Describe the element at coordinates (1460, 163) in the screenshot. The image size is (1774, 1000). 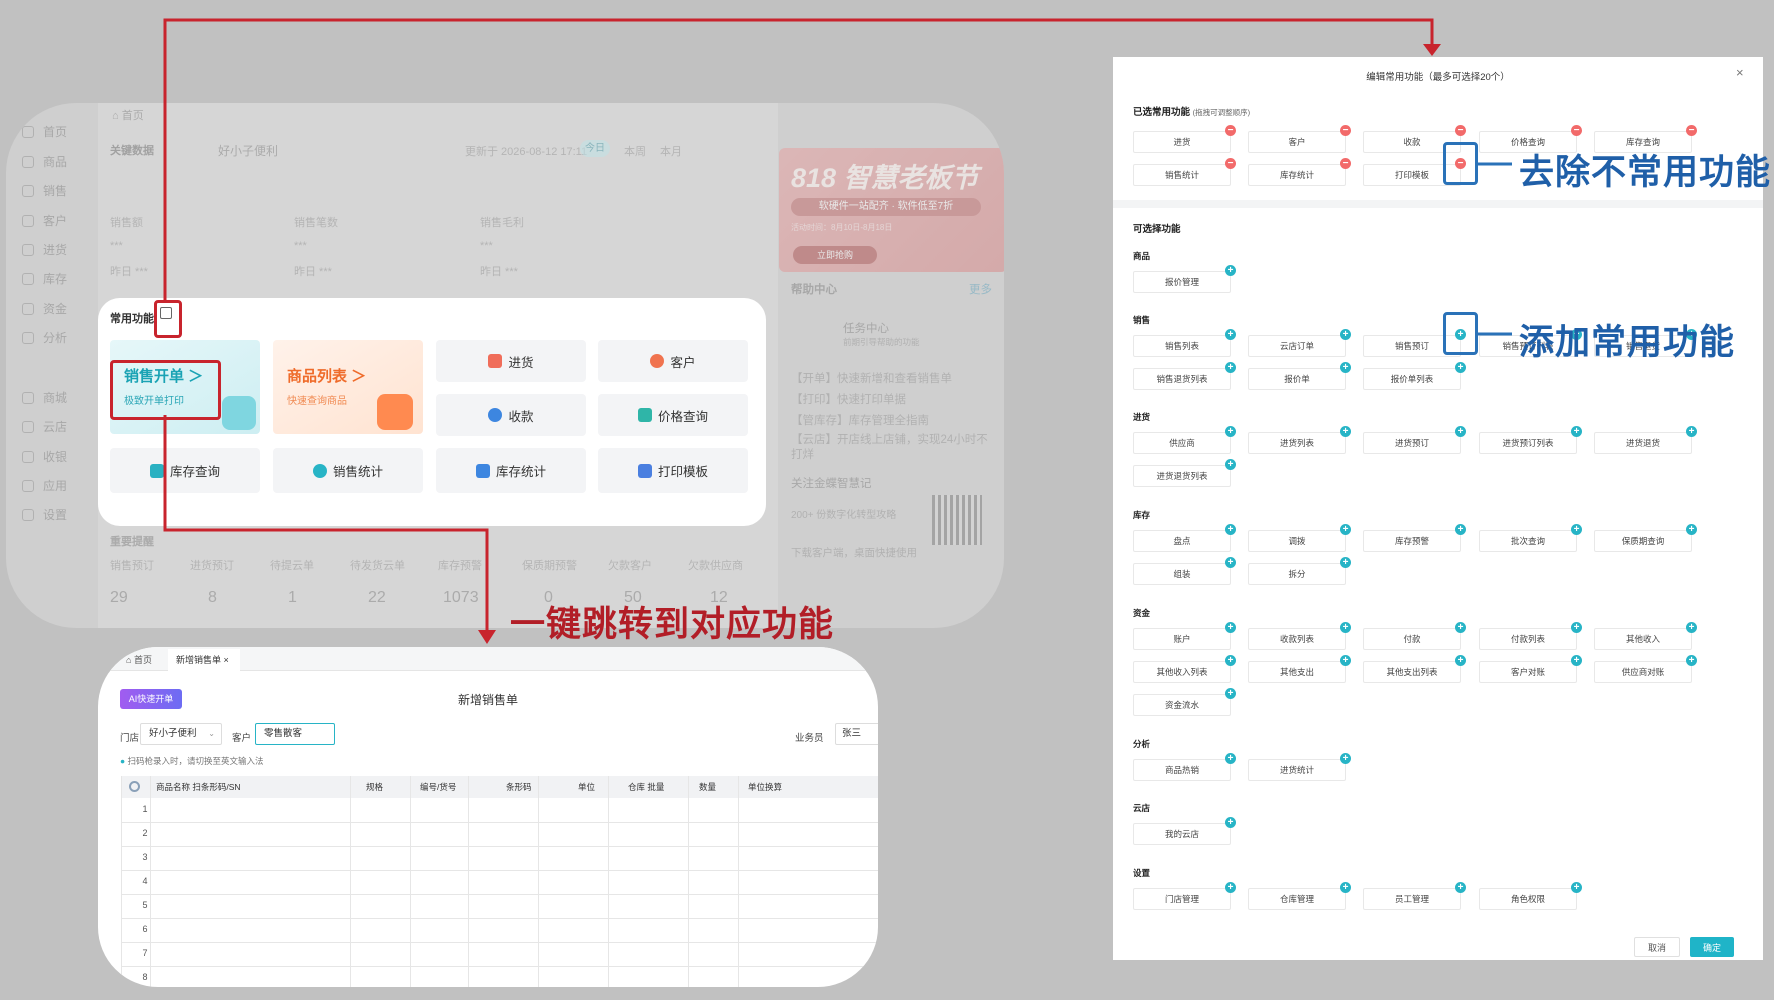
I see `highlight-remove-badge` at that location.